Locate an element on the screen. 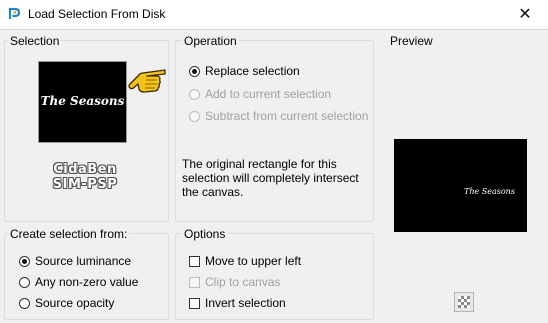 This screenshot has height=323, width=548. watermark: CidaBen SIM-PSP is located at coordinates (85, 177).